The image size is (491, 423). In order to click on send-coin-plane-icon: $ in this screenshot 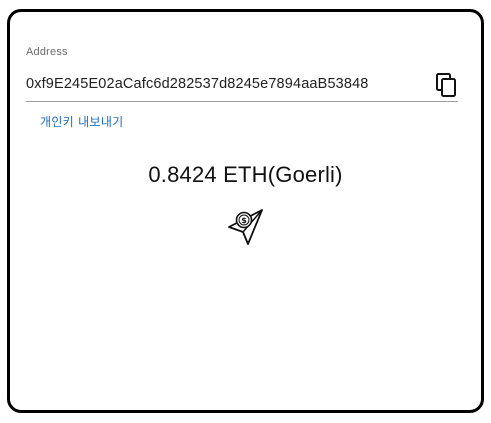, I will do `click(245, 227)`.